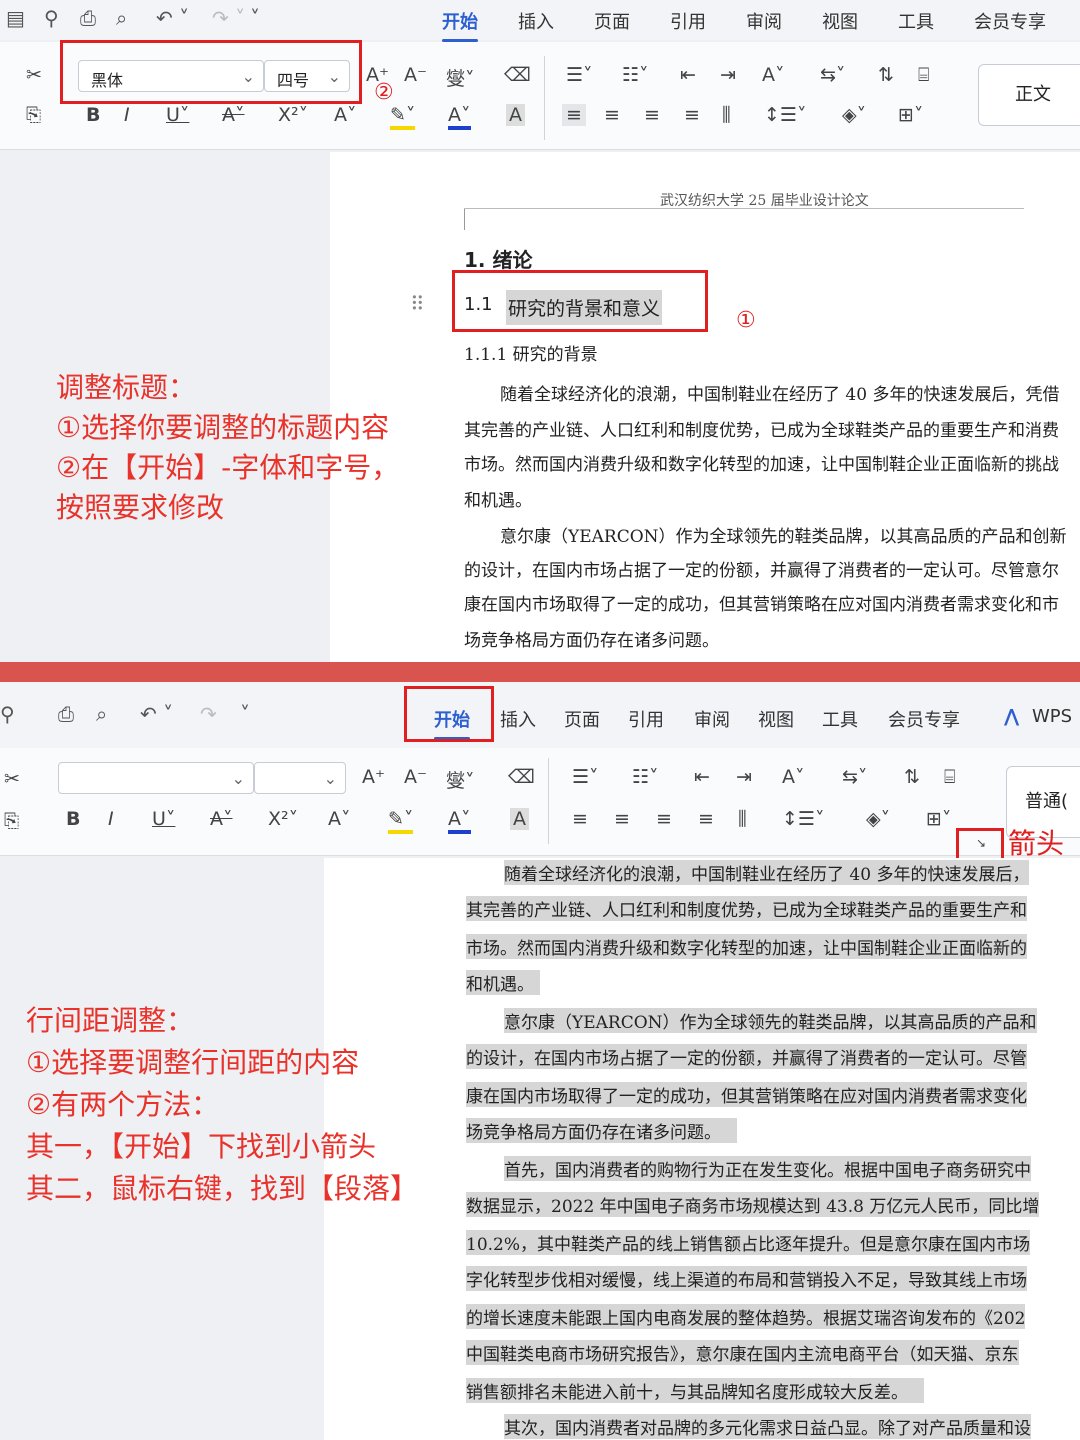 The image size is (1080, 1440). What do you see at coordinates (767, 1426) in the screenshot?
I see `paragraph-line: 其次，国内消费者对品牌的多元化需求日益凸显。除了对产品质量和设` at bounding box center [767, 1426].